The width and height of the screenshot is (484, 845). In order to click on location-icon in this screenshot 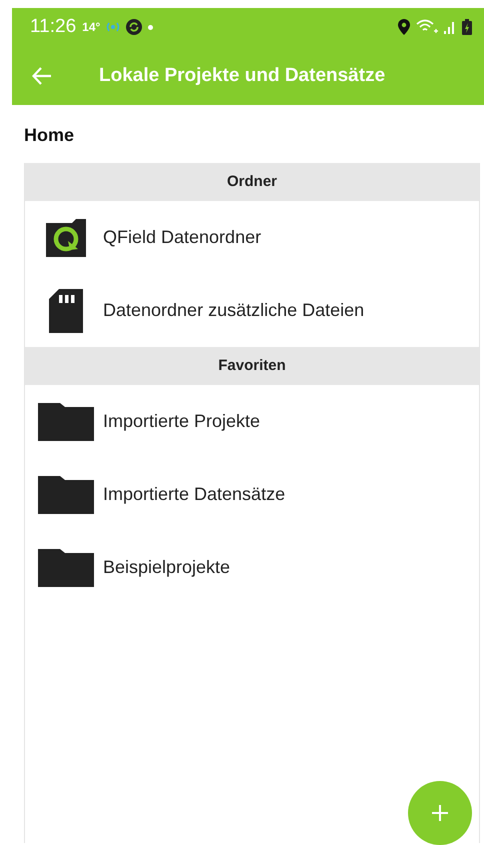, I will do `click(404, 27)`.